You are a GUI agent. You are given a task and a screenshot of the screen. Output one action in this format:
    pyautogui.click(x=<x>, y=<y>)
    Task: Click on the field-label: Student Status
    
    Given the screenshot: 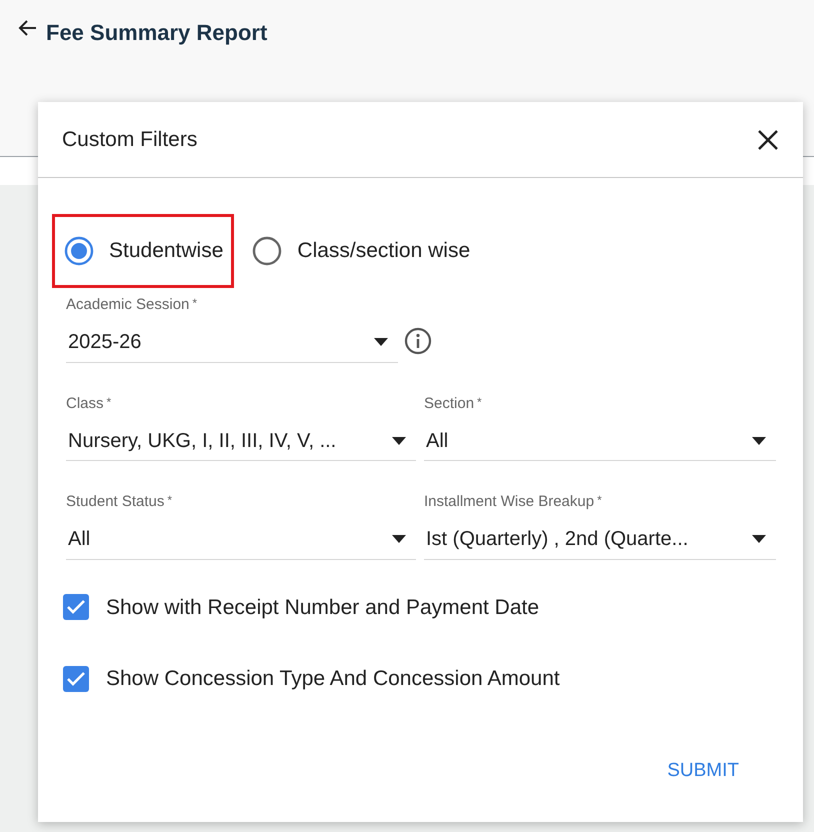 What is the action you would take?
    pyautogui.click(x=115, y=502)
    